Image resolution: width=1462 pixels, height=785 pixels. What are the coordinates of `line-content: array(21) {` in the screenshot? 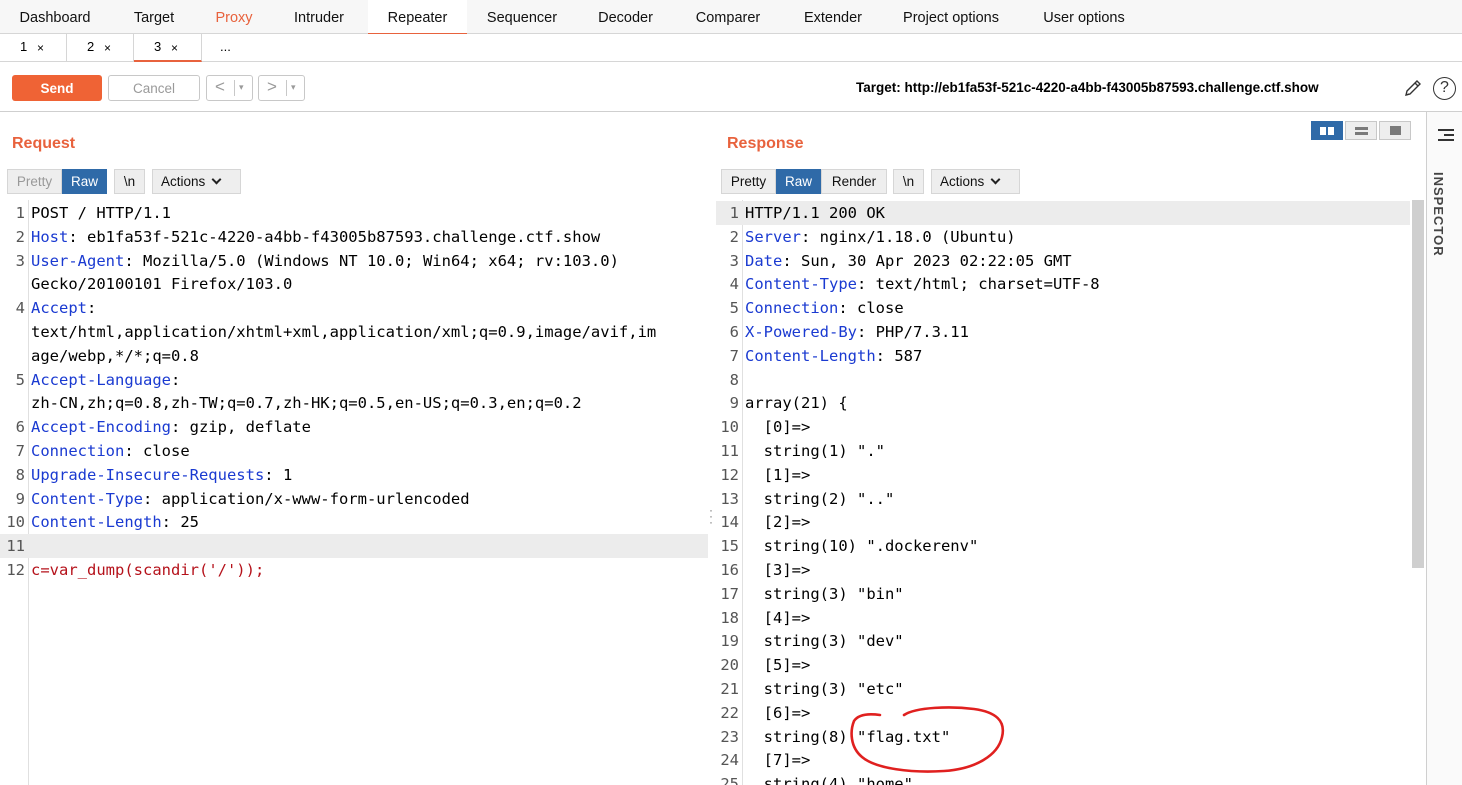 It's located at (796, 403).